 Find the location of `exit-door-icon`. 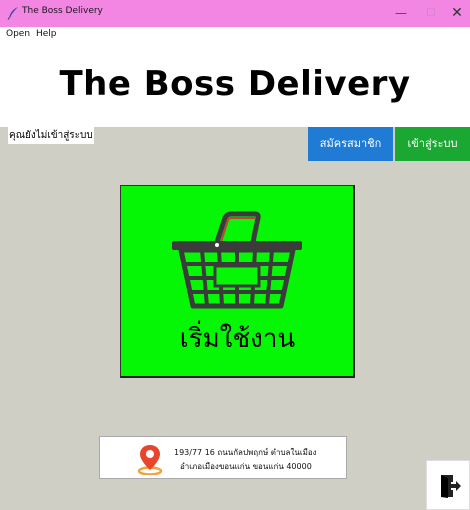

exit-door-icon is located at coordinates (451, 486).